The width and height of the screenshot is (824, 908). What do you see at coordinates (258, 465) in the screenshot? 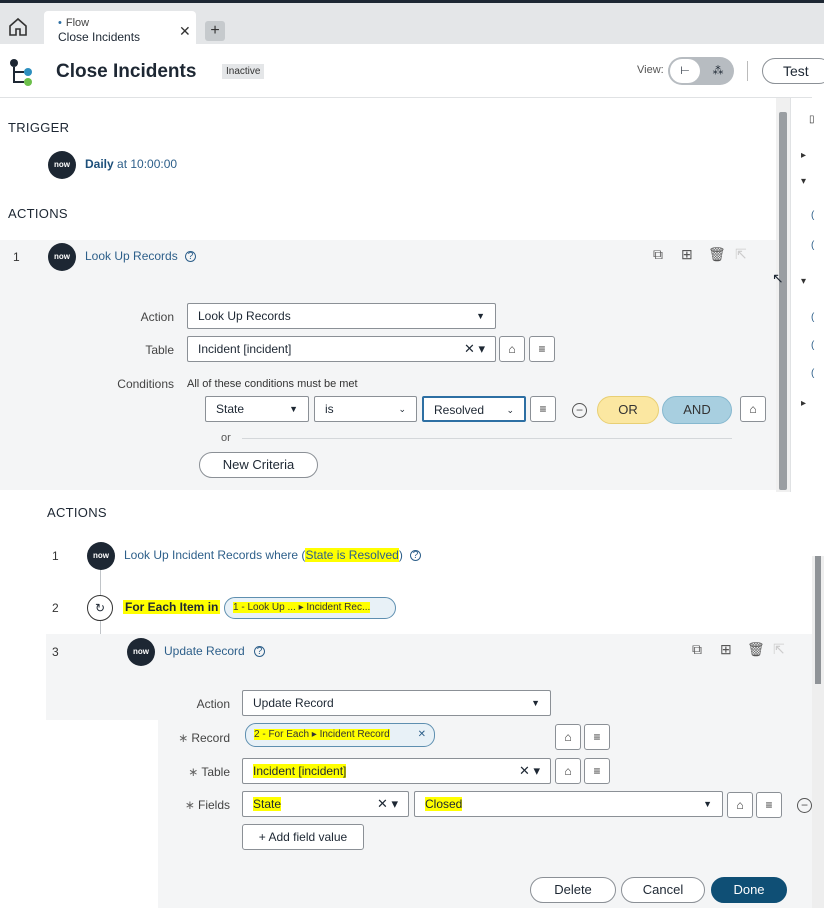
I see `new-criteria-button: New Criteria` at bounding box center [258, 465].